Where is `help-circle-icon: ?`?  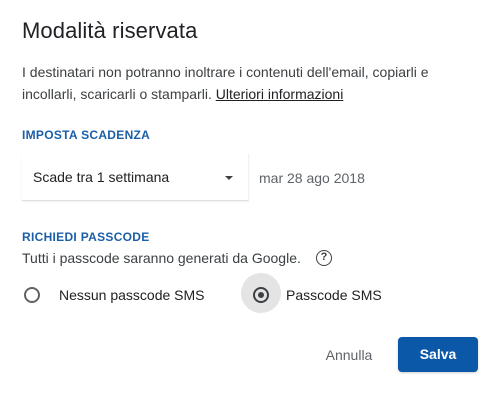
help-circle-icon: ? is located at coordinates (324, 258).